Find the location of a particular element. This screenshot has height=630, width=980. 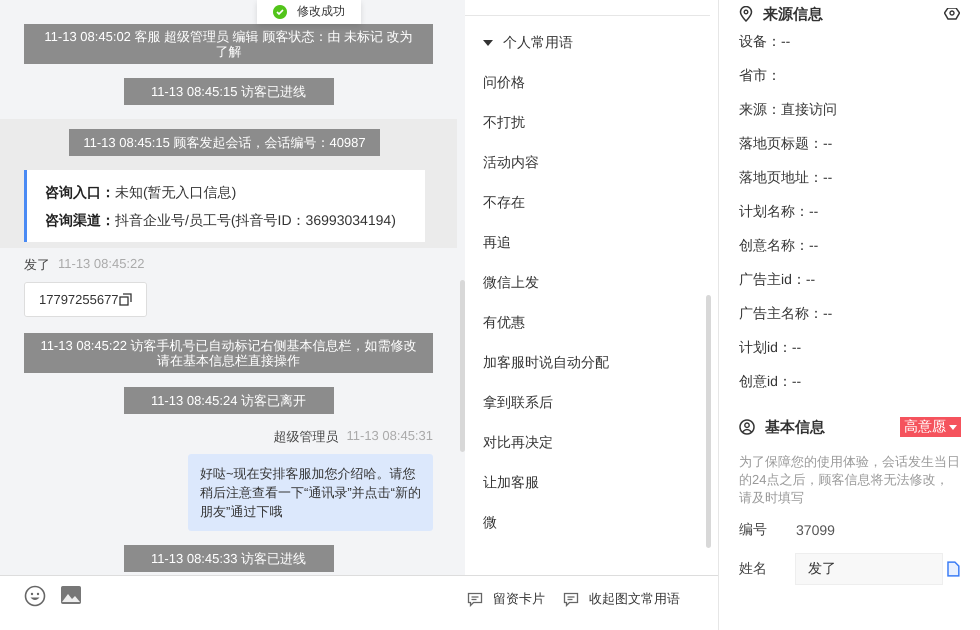

settings-icon is located at coordinates (952, 14).